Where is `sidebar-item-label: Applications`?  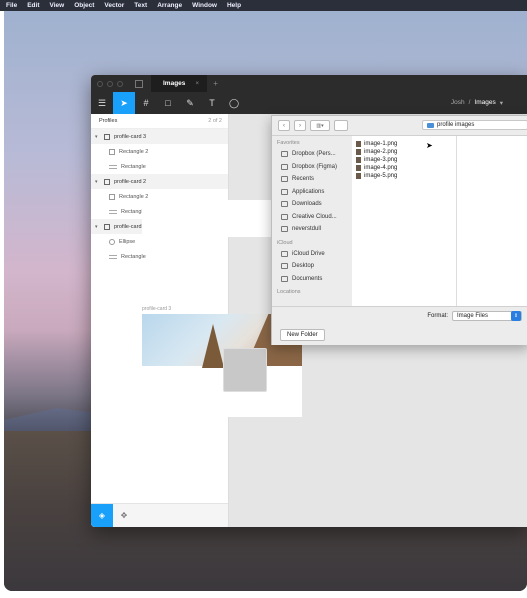
sidebar-item-label: Applications is located at coordinates (308, 191).